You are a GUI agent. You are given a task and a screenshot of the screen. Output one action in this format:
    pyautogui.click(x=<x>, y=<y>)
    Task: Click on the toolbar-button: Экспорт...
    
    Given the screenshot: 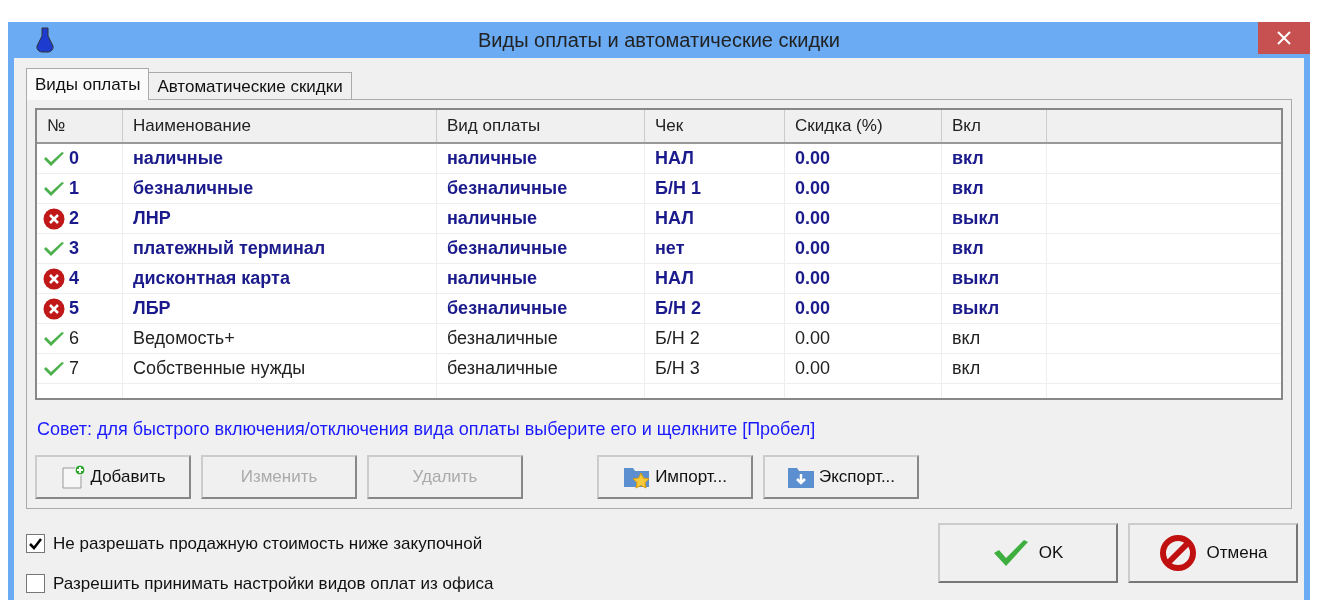 What is the action you would take?
    pyautogui.click(x=841, y=477)
    